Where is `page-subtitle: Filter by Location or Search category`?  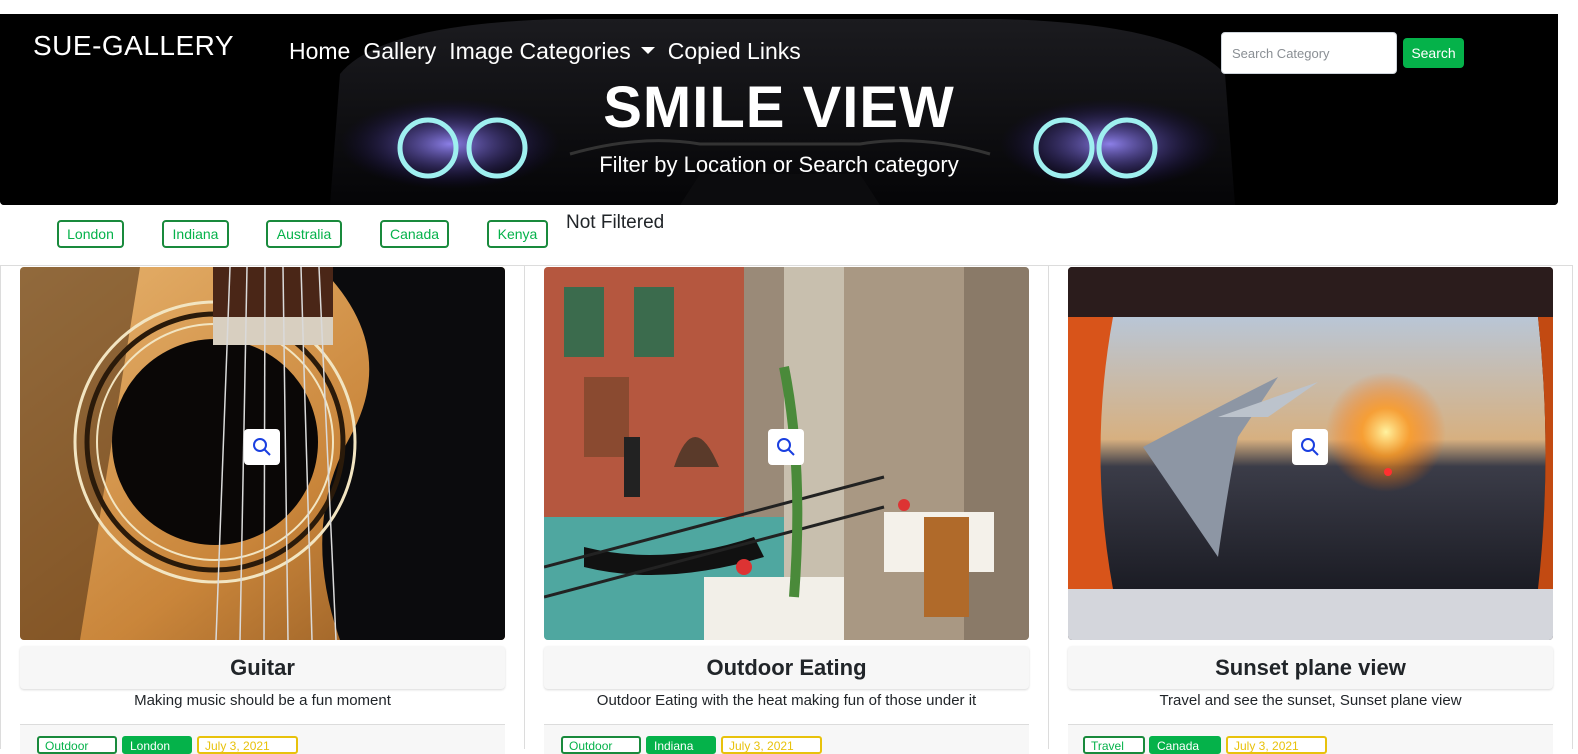
page-subtitle: Filter by Location or Search category is located at coordinates (779, 164).